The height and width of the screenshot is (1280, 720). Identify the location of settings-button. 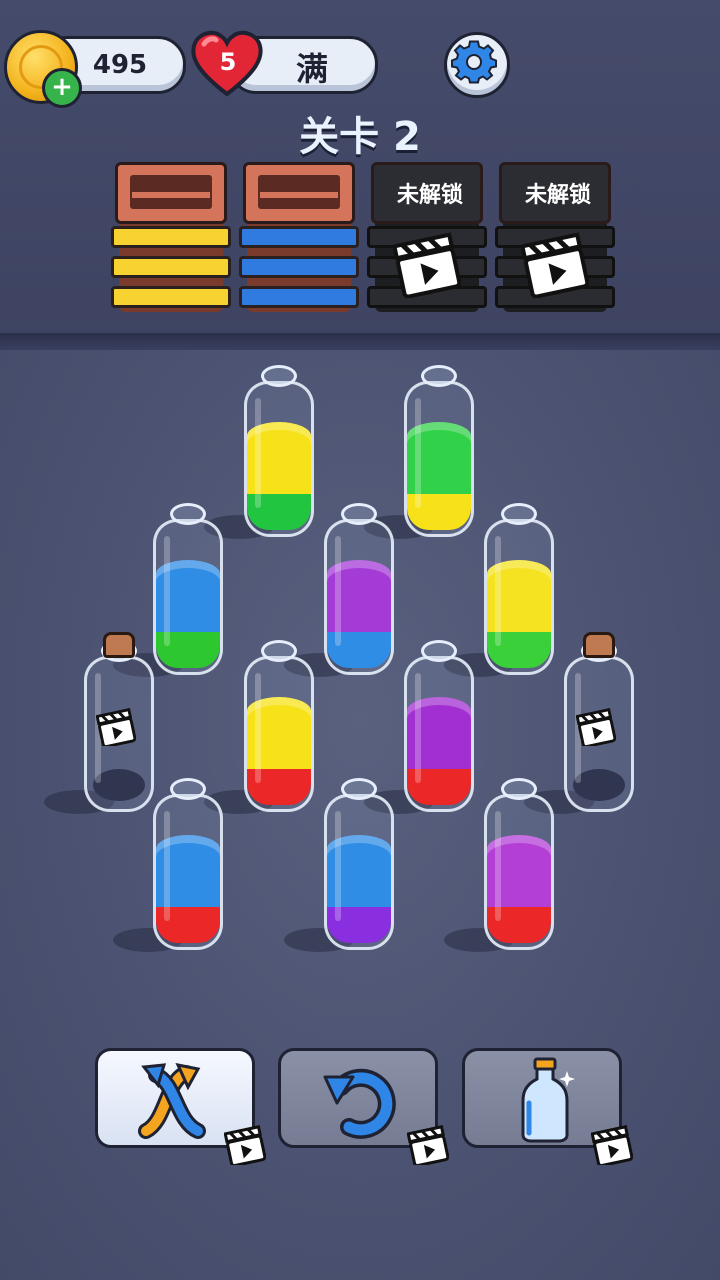
(477, 65).